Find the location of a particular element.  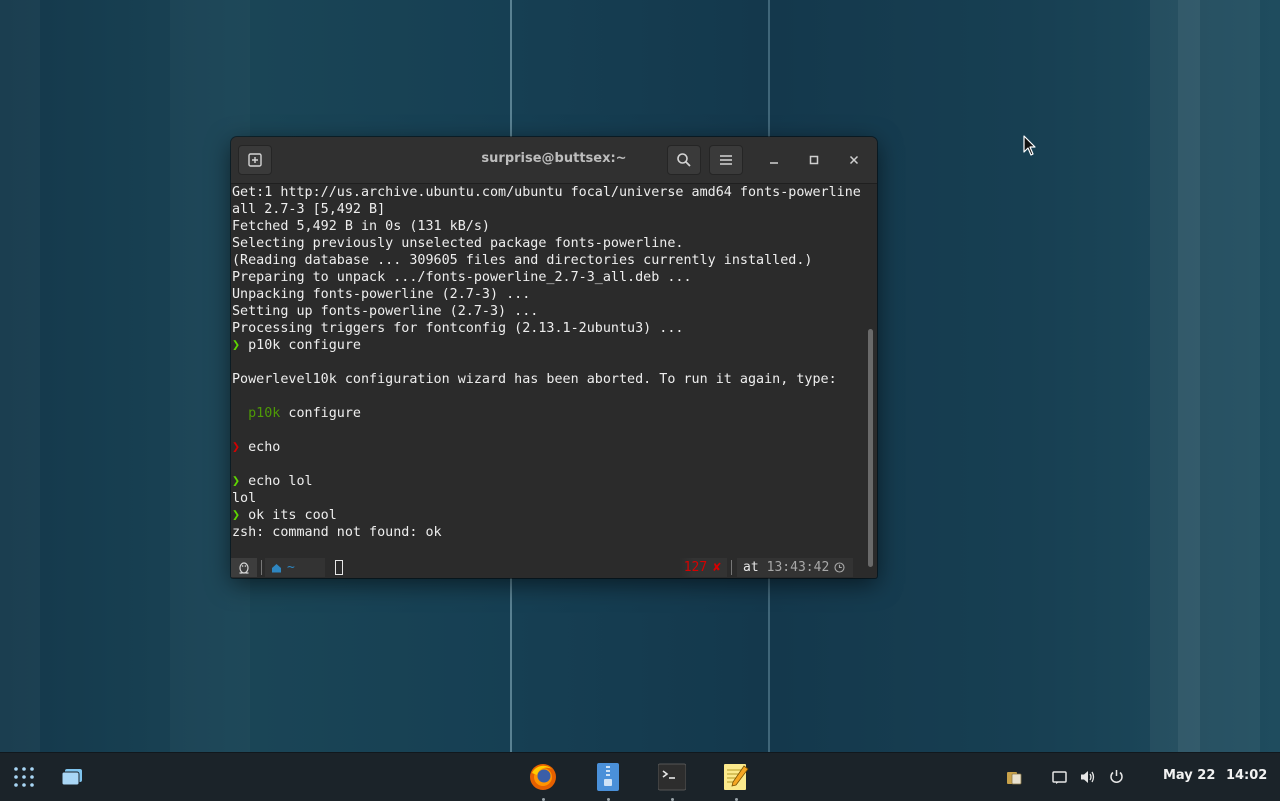

menu-button is located at coordinates (726, 160).